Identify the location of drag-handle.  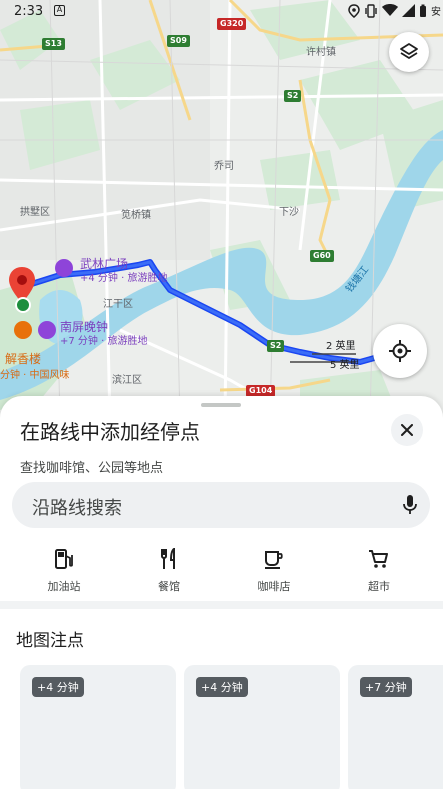
(221, 405).